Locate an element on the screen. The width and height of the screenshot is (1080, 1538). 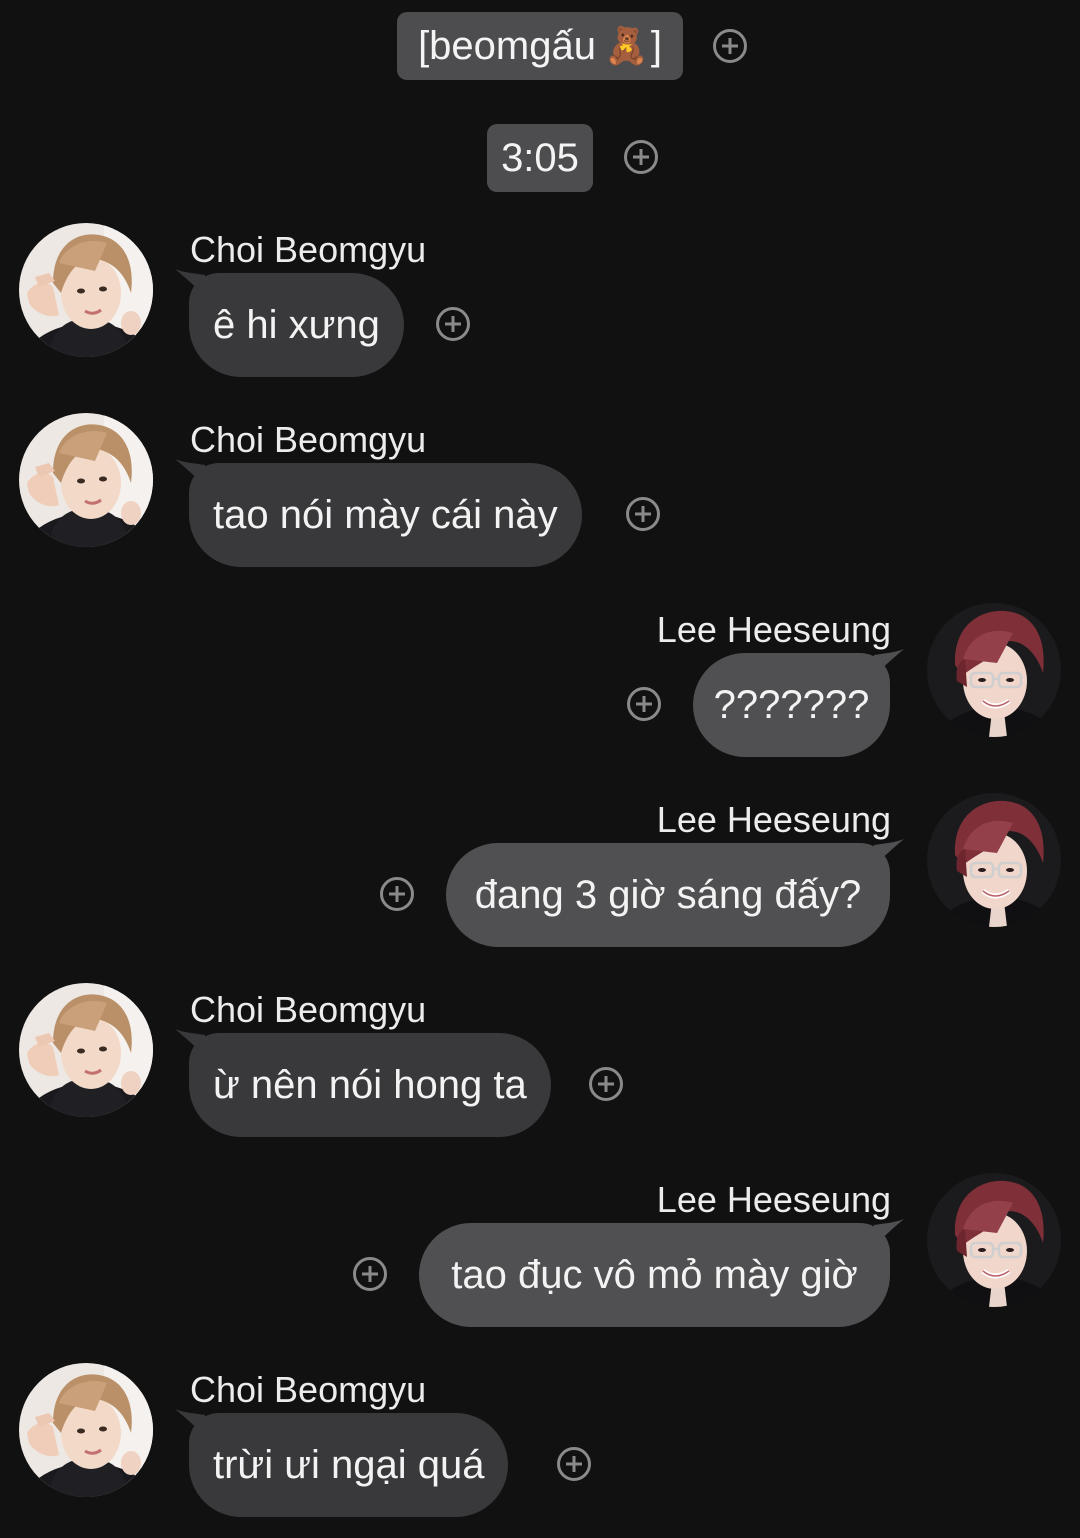
message-bubble: ??????? is located at coordinates (798, 703).